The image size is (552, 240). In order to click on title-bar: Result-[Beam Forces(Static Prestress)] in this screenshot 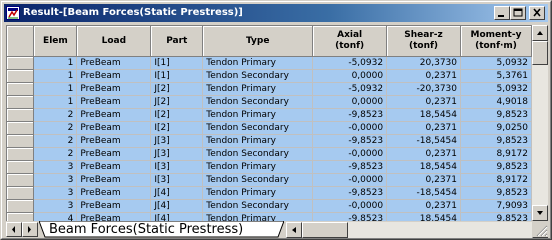, I will do `click(276, 13)`.